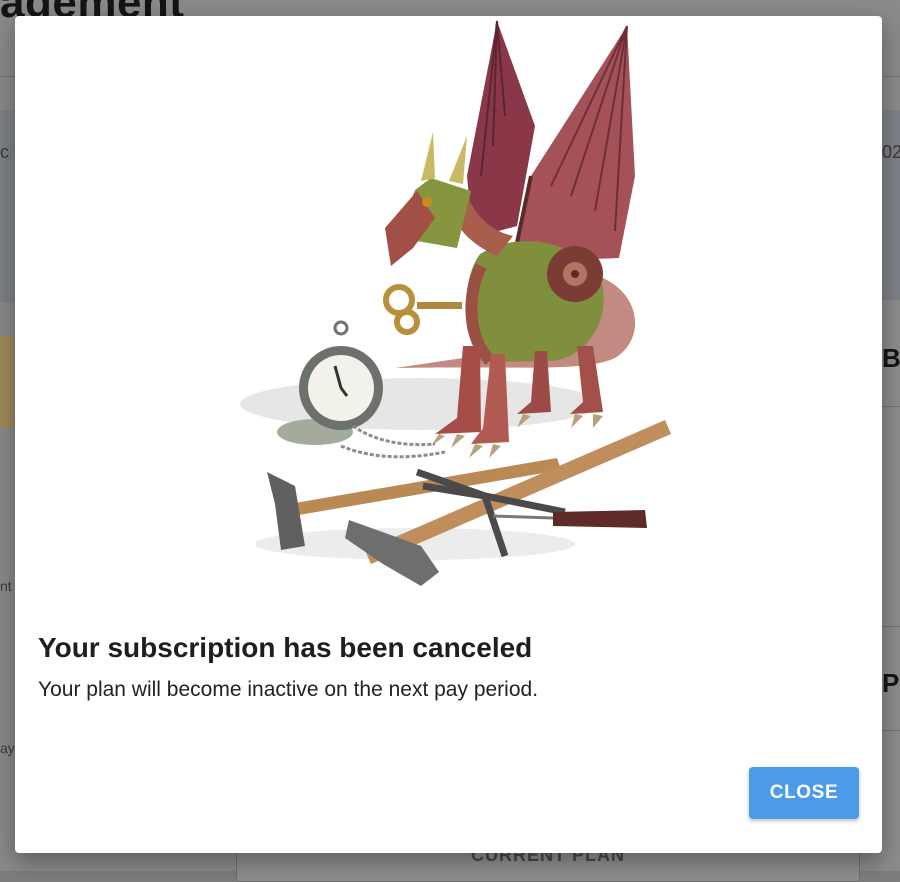 Image resolution: width=900 pixels, height=882 pixels. I want to click on current-plan-card: CURRENT PLAN, so click(548, 863).